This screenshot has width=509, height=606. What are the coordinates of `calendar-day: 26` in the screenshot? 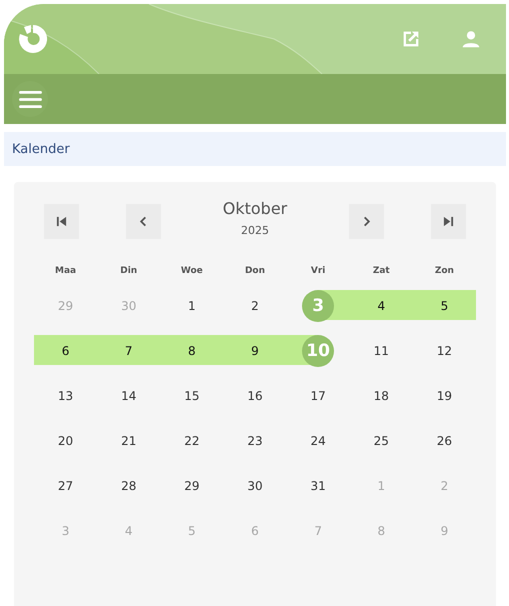 It's located at (444, 441).